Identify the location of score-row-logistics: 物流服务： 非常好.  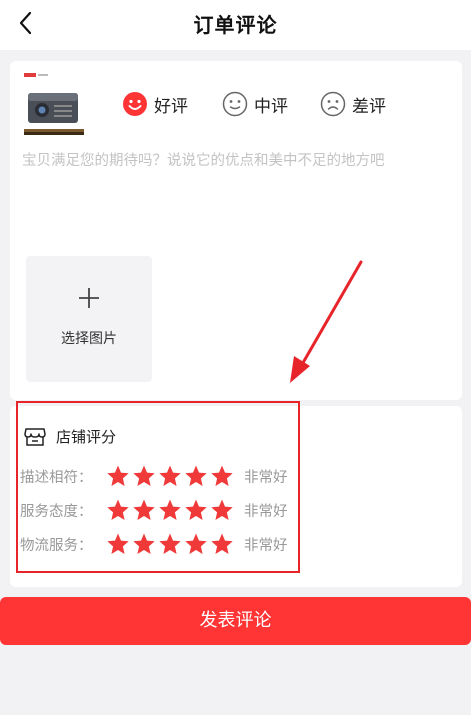
(154, 544).